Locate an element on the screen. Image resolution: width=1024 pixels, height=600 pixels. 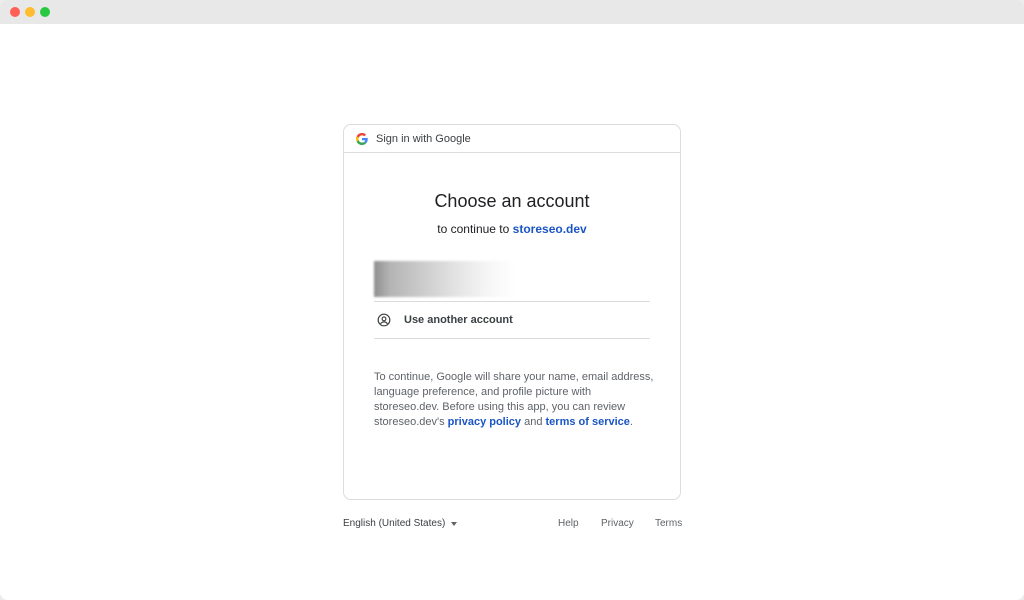
use-another-account-button: Use another account is located at coordinates (512, 320).